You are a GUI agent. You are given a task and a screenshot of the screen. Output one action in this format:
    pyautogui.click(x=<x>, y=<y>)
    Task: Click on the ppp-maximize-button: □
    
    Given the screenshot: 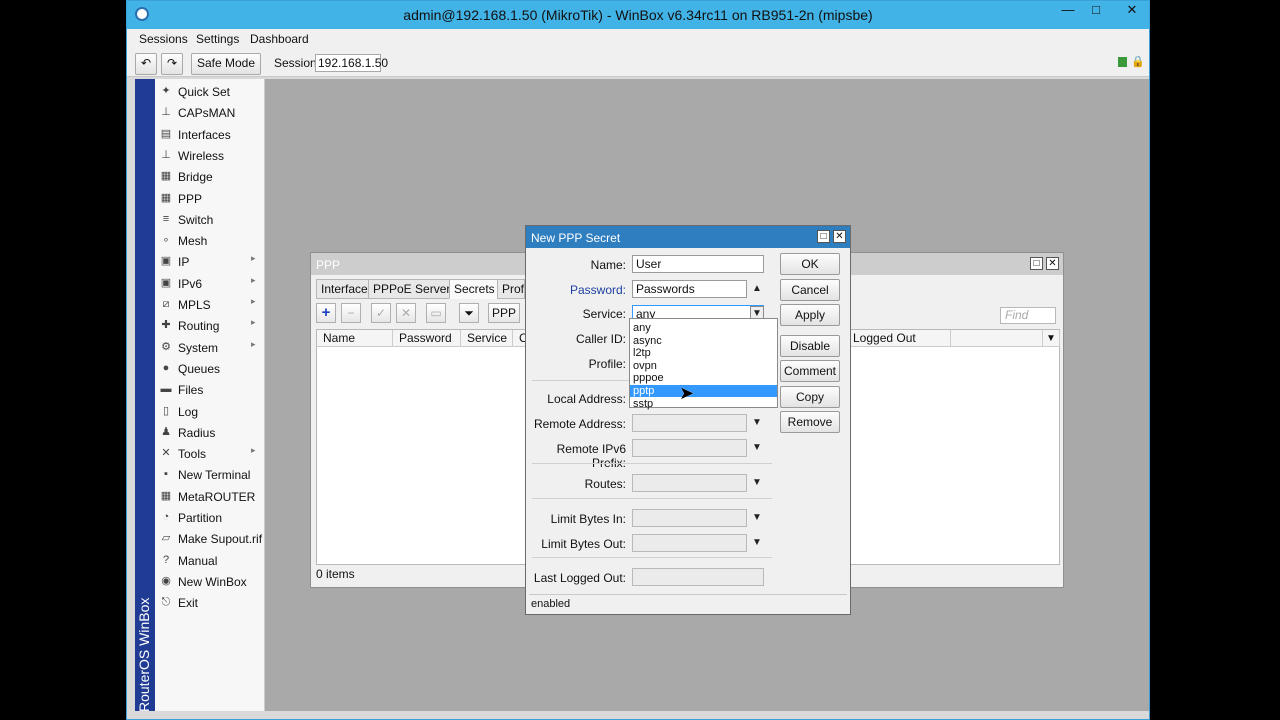 What is the action you would take?
    pyautogui.click(x=1036, y=263)
    